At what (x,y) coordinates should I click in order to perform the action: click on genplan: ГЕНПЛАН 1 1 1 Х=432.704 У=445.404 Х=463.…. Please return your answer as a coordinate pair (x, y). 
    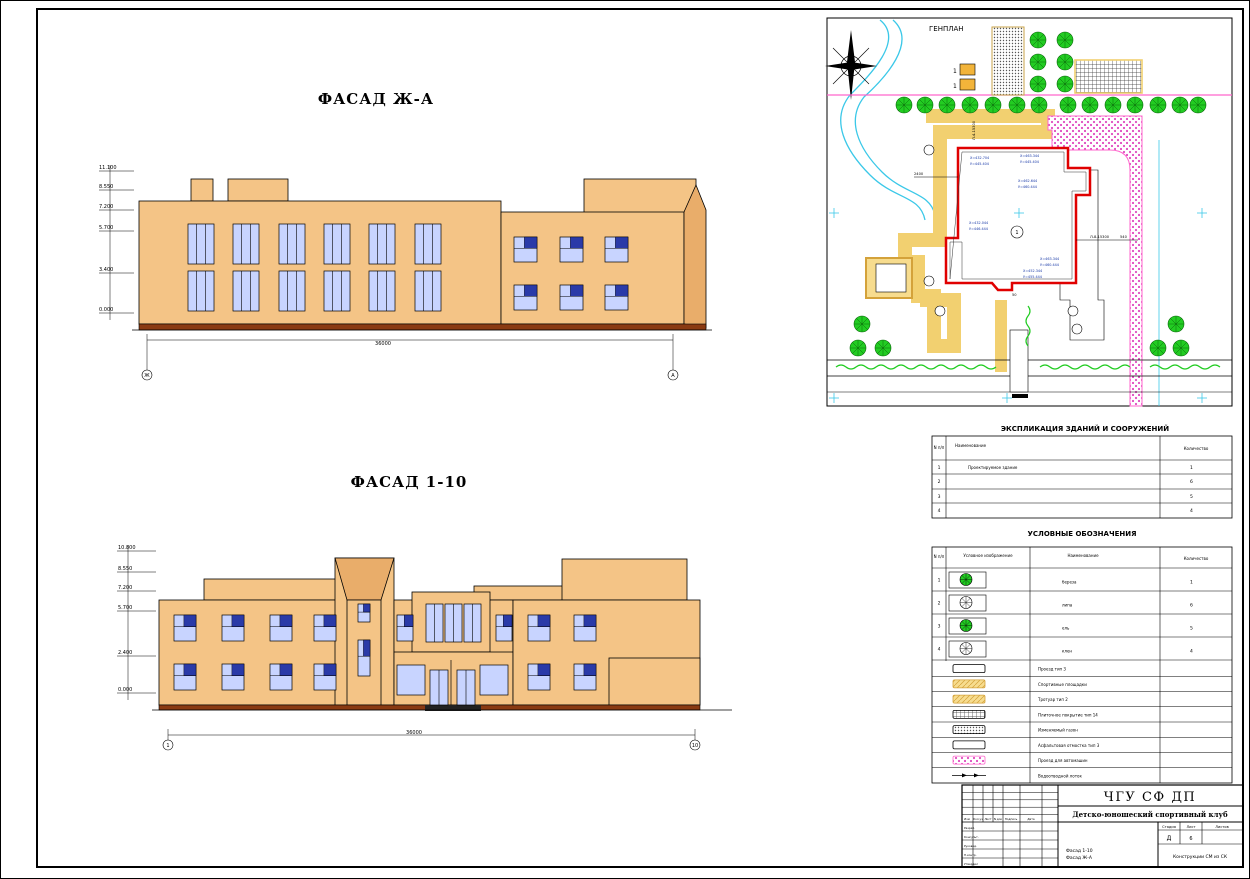
    Looking at the image, I should click on (1029, 212).